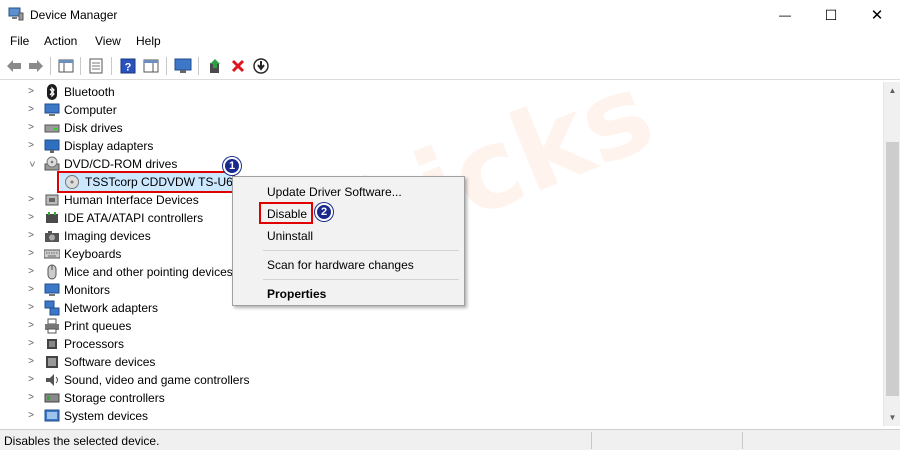 This screenshot has height=450, width=900. Describe the element at coordinates (450, 439) in the screenshot. I see `status-bar: Disables the selected device.` at that location.